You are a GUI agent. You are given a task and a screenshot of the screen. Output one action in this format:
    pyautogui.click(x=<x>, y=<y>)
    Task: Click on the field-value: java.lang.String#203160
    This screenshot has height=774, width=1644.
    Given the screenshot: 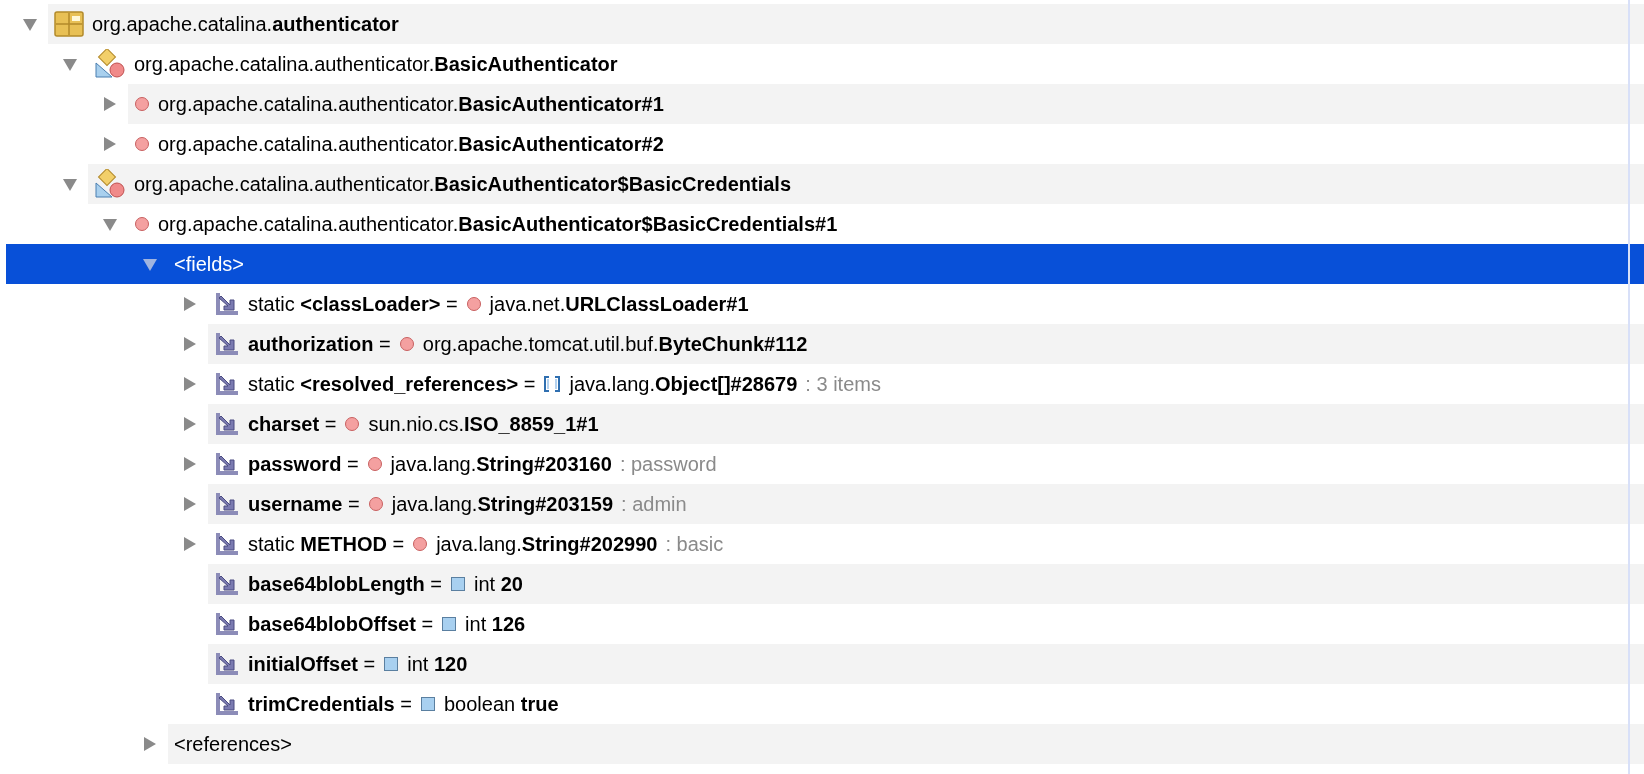 What is the action you would take?
    pyautogui.click(x=501, y=464)
    